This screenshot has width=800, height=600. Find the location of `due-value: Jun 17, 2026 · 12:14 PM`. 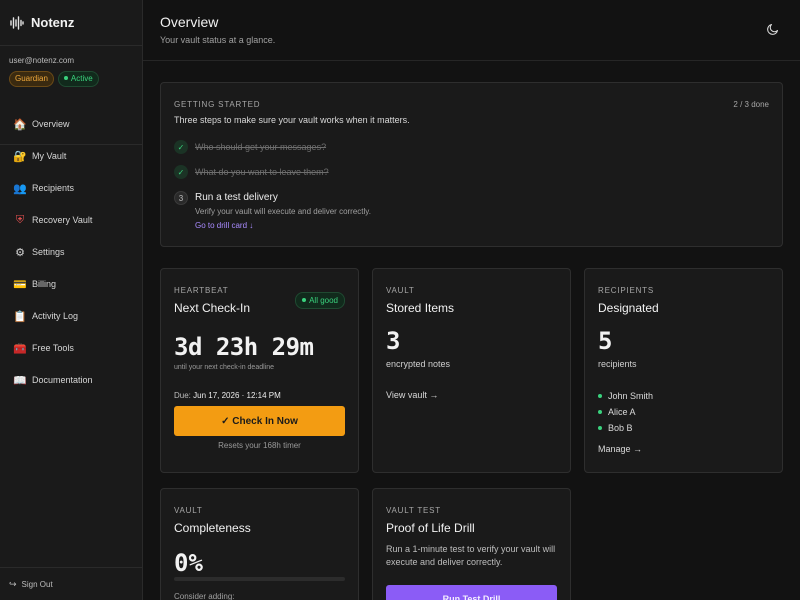

due-value: Jun 17, 2026 · 12:14 PM is located at coordinates (237, 395).